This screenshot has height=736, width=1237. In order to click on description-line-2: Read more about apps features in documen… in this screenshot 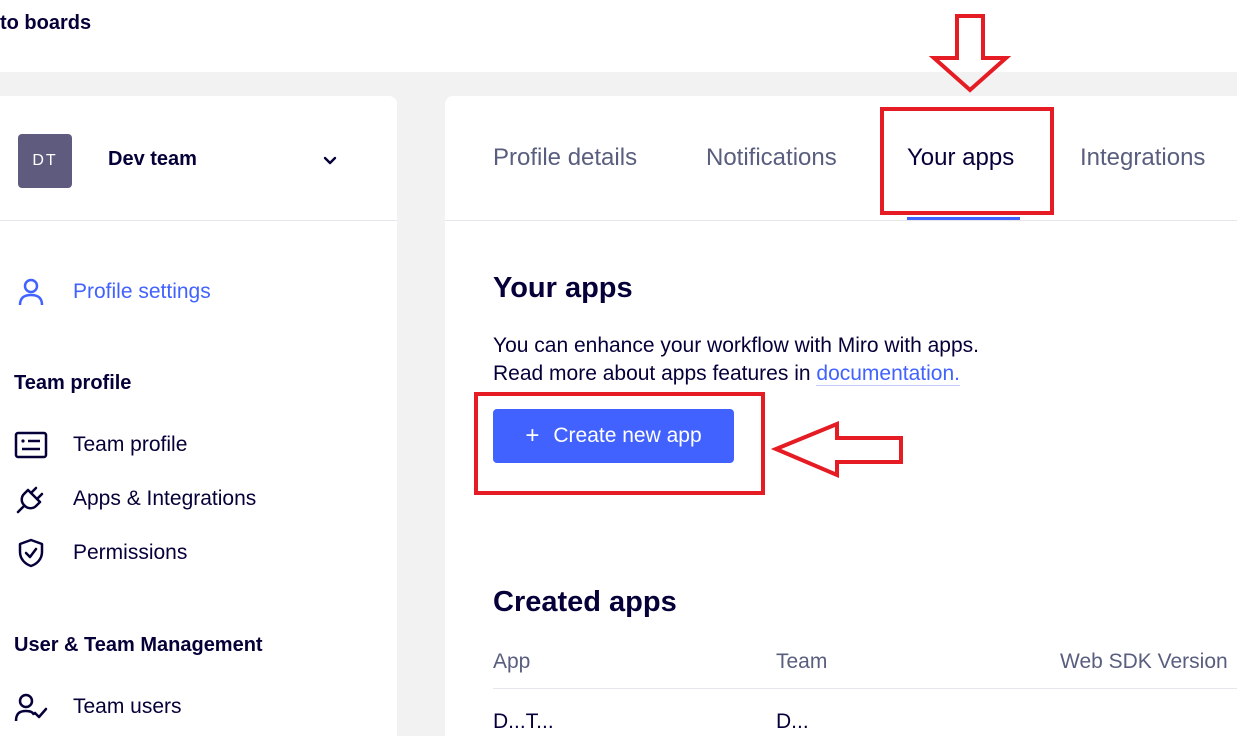, I will do `click(736, 374)`.